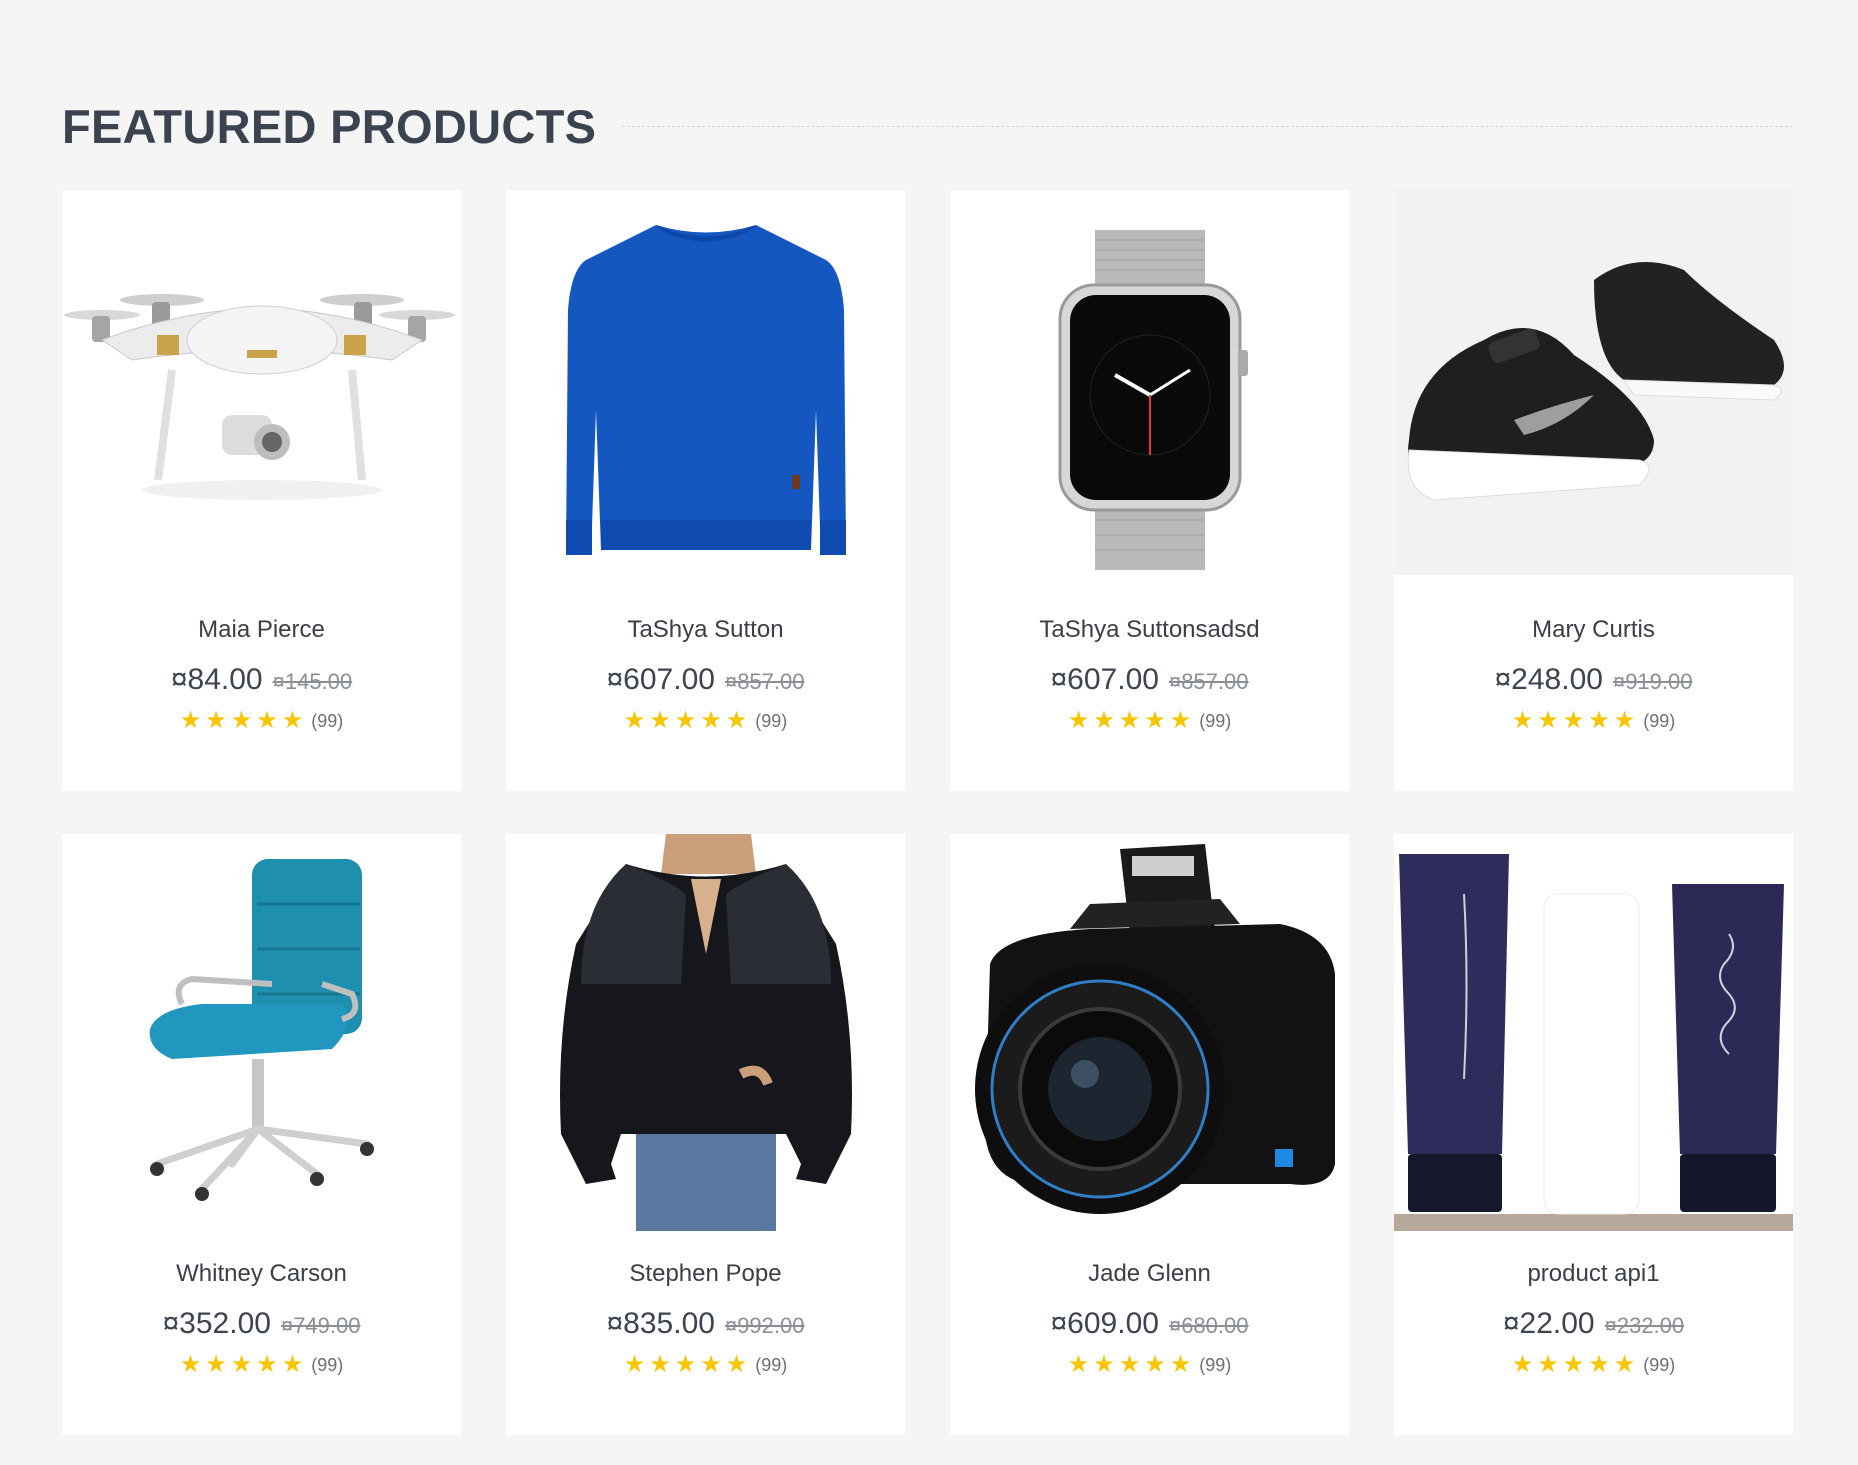  Describe the element at coordinates (320, 1325) in the screenshot. I see `product-old-price: ¤749.00` at that location.